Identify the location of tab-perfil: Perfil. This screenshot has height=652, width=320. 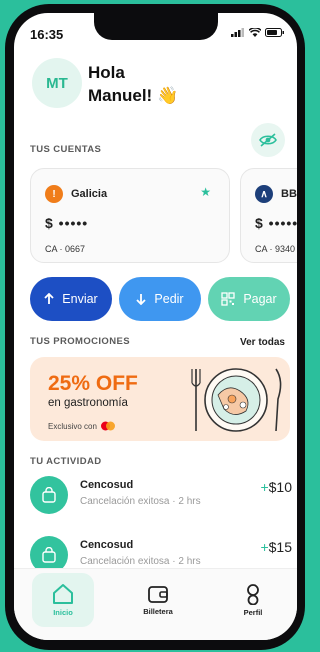
(253, 600).